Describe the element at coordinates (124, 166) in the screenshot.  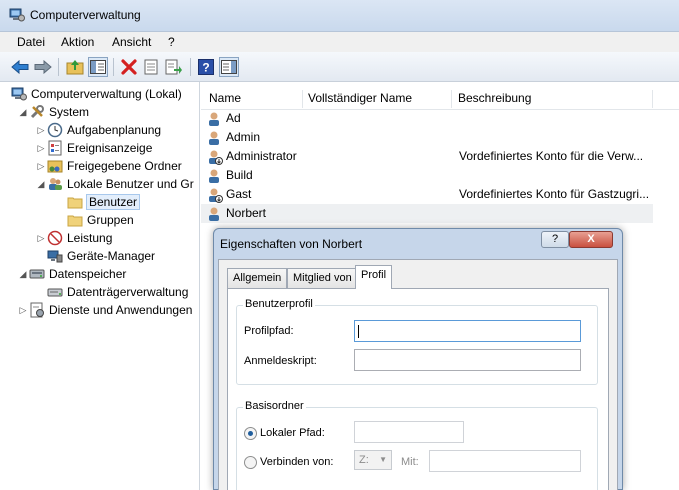
I see `tree-label: Freigegebene Ordner` at that location.